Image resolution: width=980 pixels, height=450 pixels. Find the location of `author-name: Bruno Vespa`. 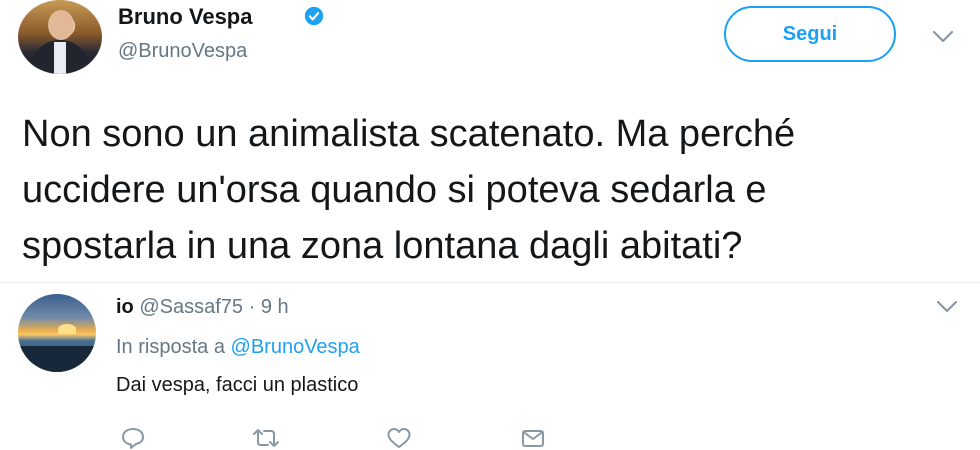

author-name: Bruno Vespa is located at coordinates (185, 17).